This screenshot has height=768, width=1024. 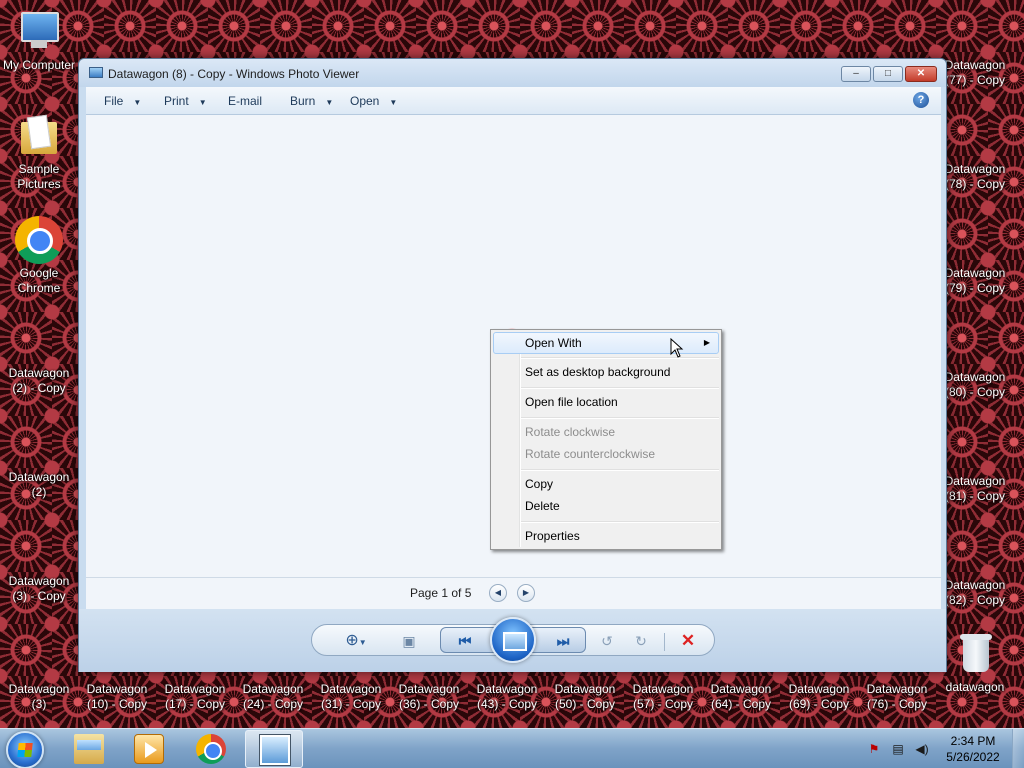 I want to click on desktop-icon-file: Datawagon (81) - Copy, so click(x=975, y=489).